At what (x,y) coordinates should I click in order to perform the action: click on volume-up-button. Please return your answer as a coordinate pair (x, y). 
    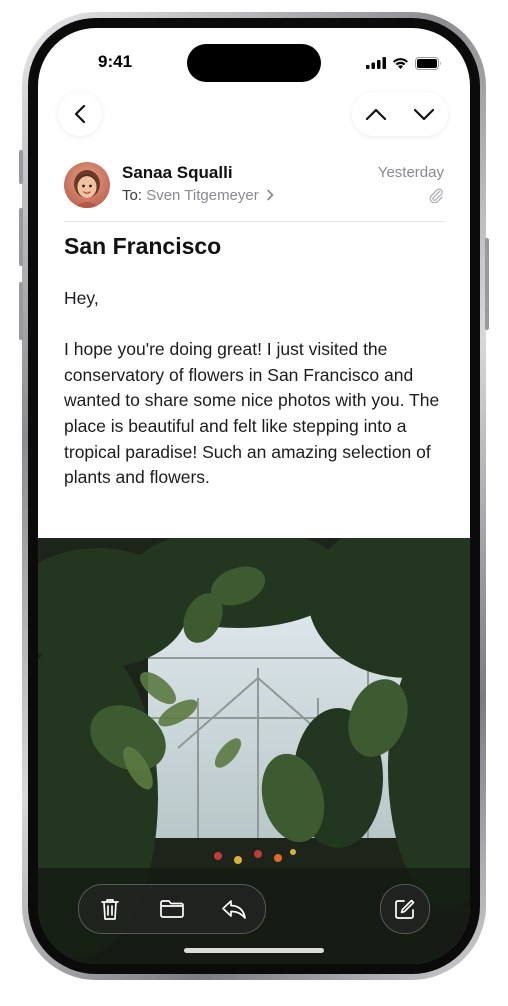
    Looking at the image, I should click on (21, 237).